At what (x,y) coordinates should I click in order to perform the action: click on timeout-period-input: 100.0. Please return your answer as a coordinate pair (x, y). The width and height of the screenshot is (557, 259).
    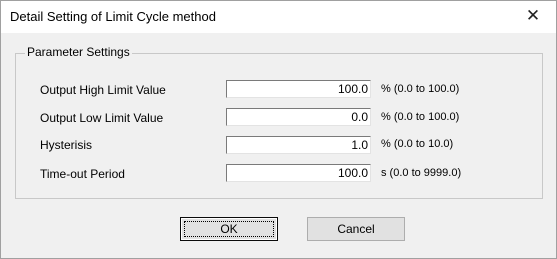
    Looking at the image, I should click on (298, 173).